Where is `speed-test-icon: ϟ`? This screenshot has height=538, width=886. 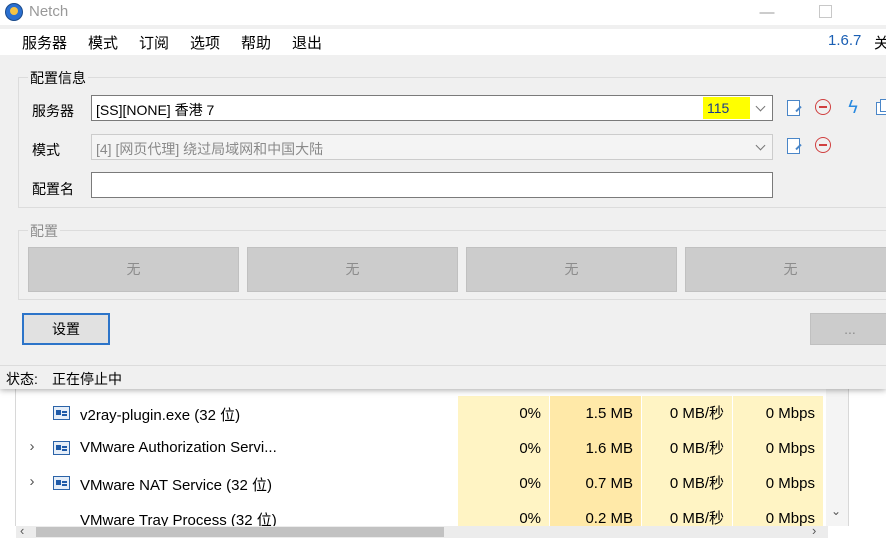 speed-test-icon: ϟ is located at coordinates (853, 107).